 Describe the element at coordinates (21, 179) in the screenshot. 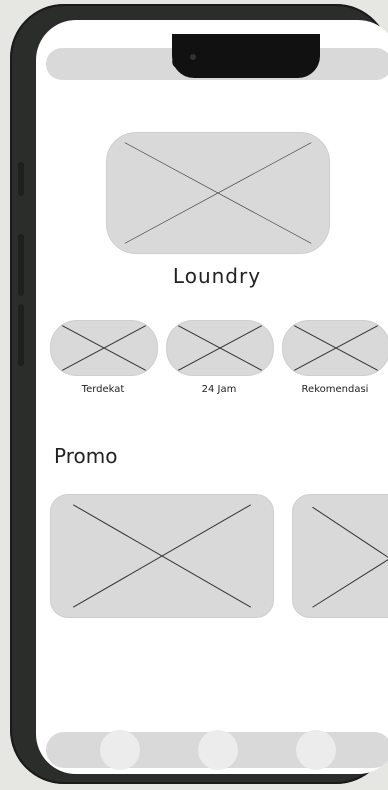

I see `side-button-mute` at that location.